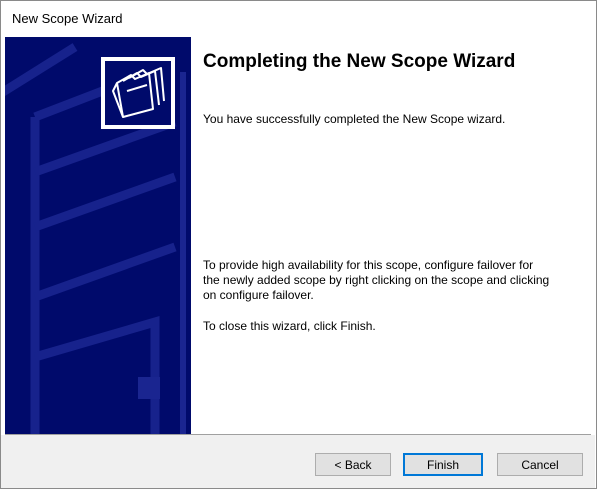  What do you see at coordinates (443, 464) in the screenshot?
I see `finish-button: Finish` at bounding box center [443, 464].